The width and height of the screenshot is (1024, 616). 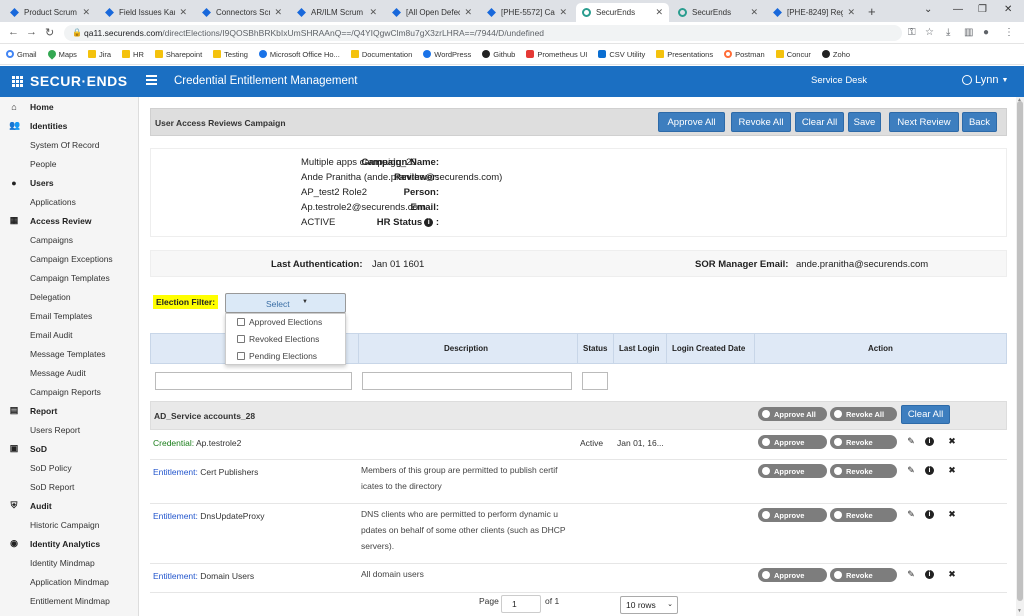 I want to click on approve-all-button: Approve All, so click(x=691, y=122).